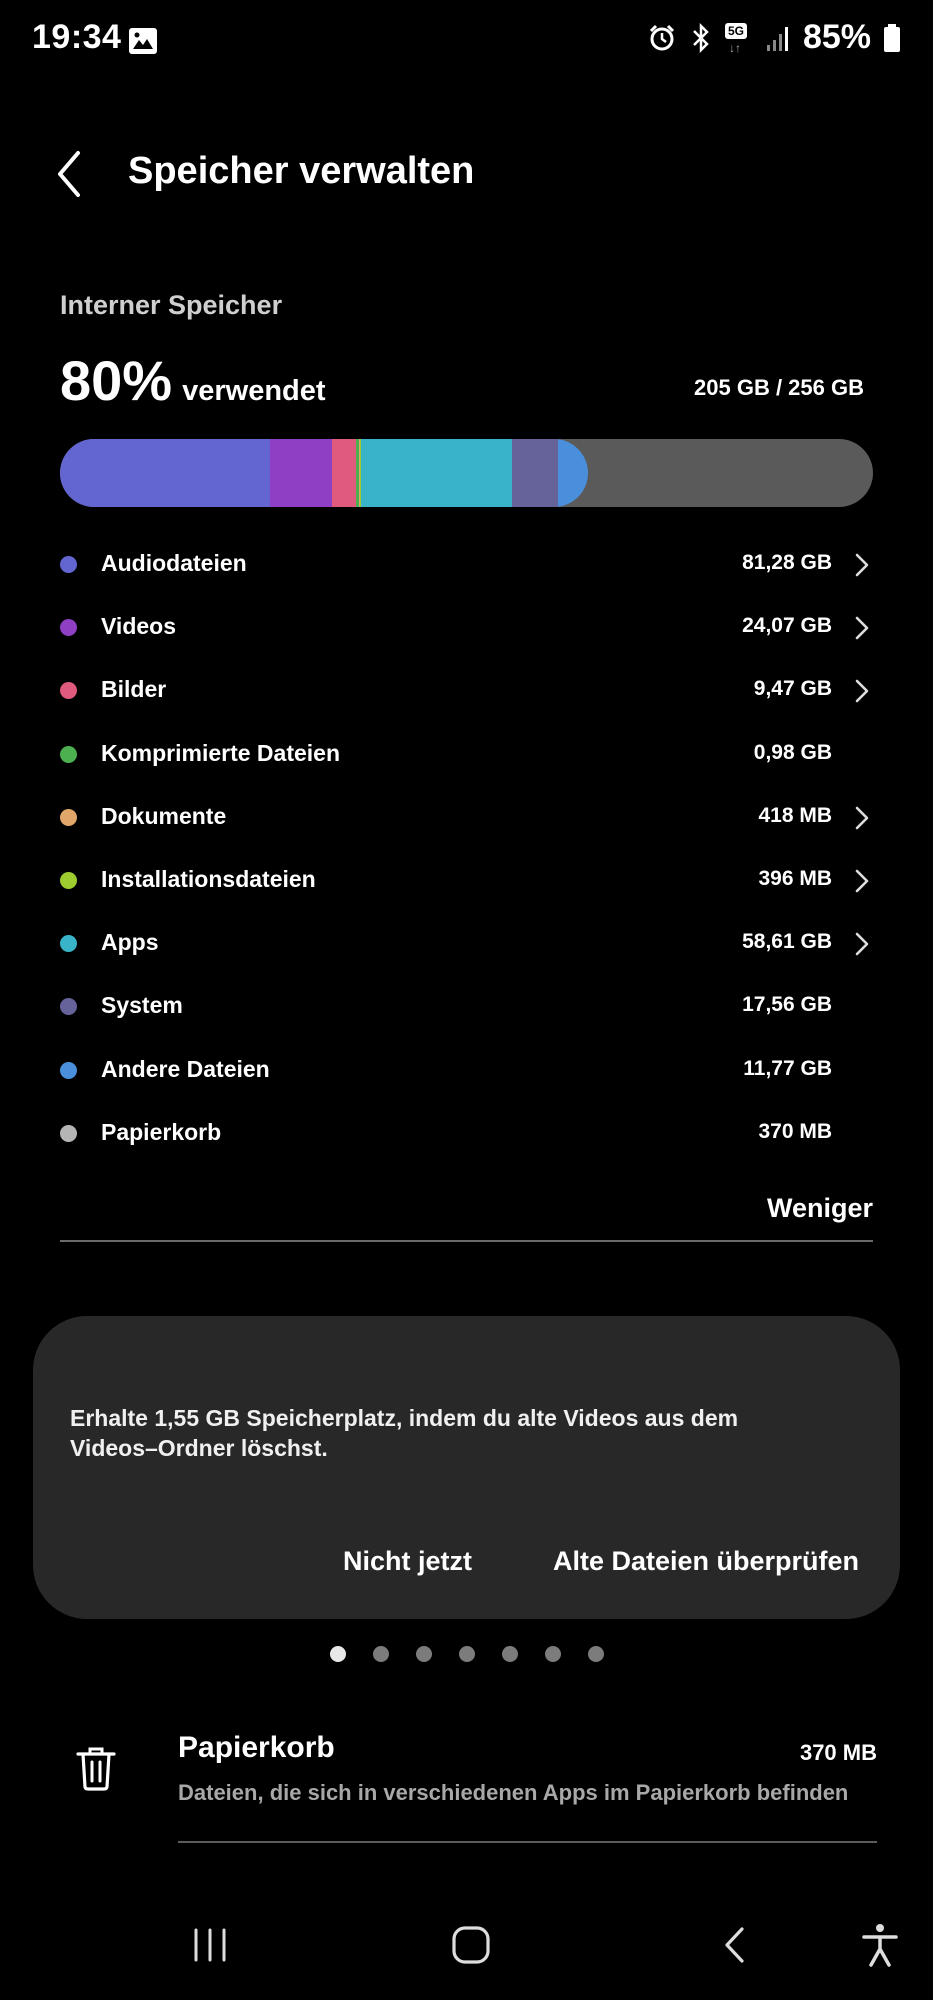 The image size is (933, 2000). What do you see at coordinates (466, 627) in the screenshot?
I see `list-item: Videos 24,07 GB` at bounding box center [466, 627].